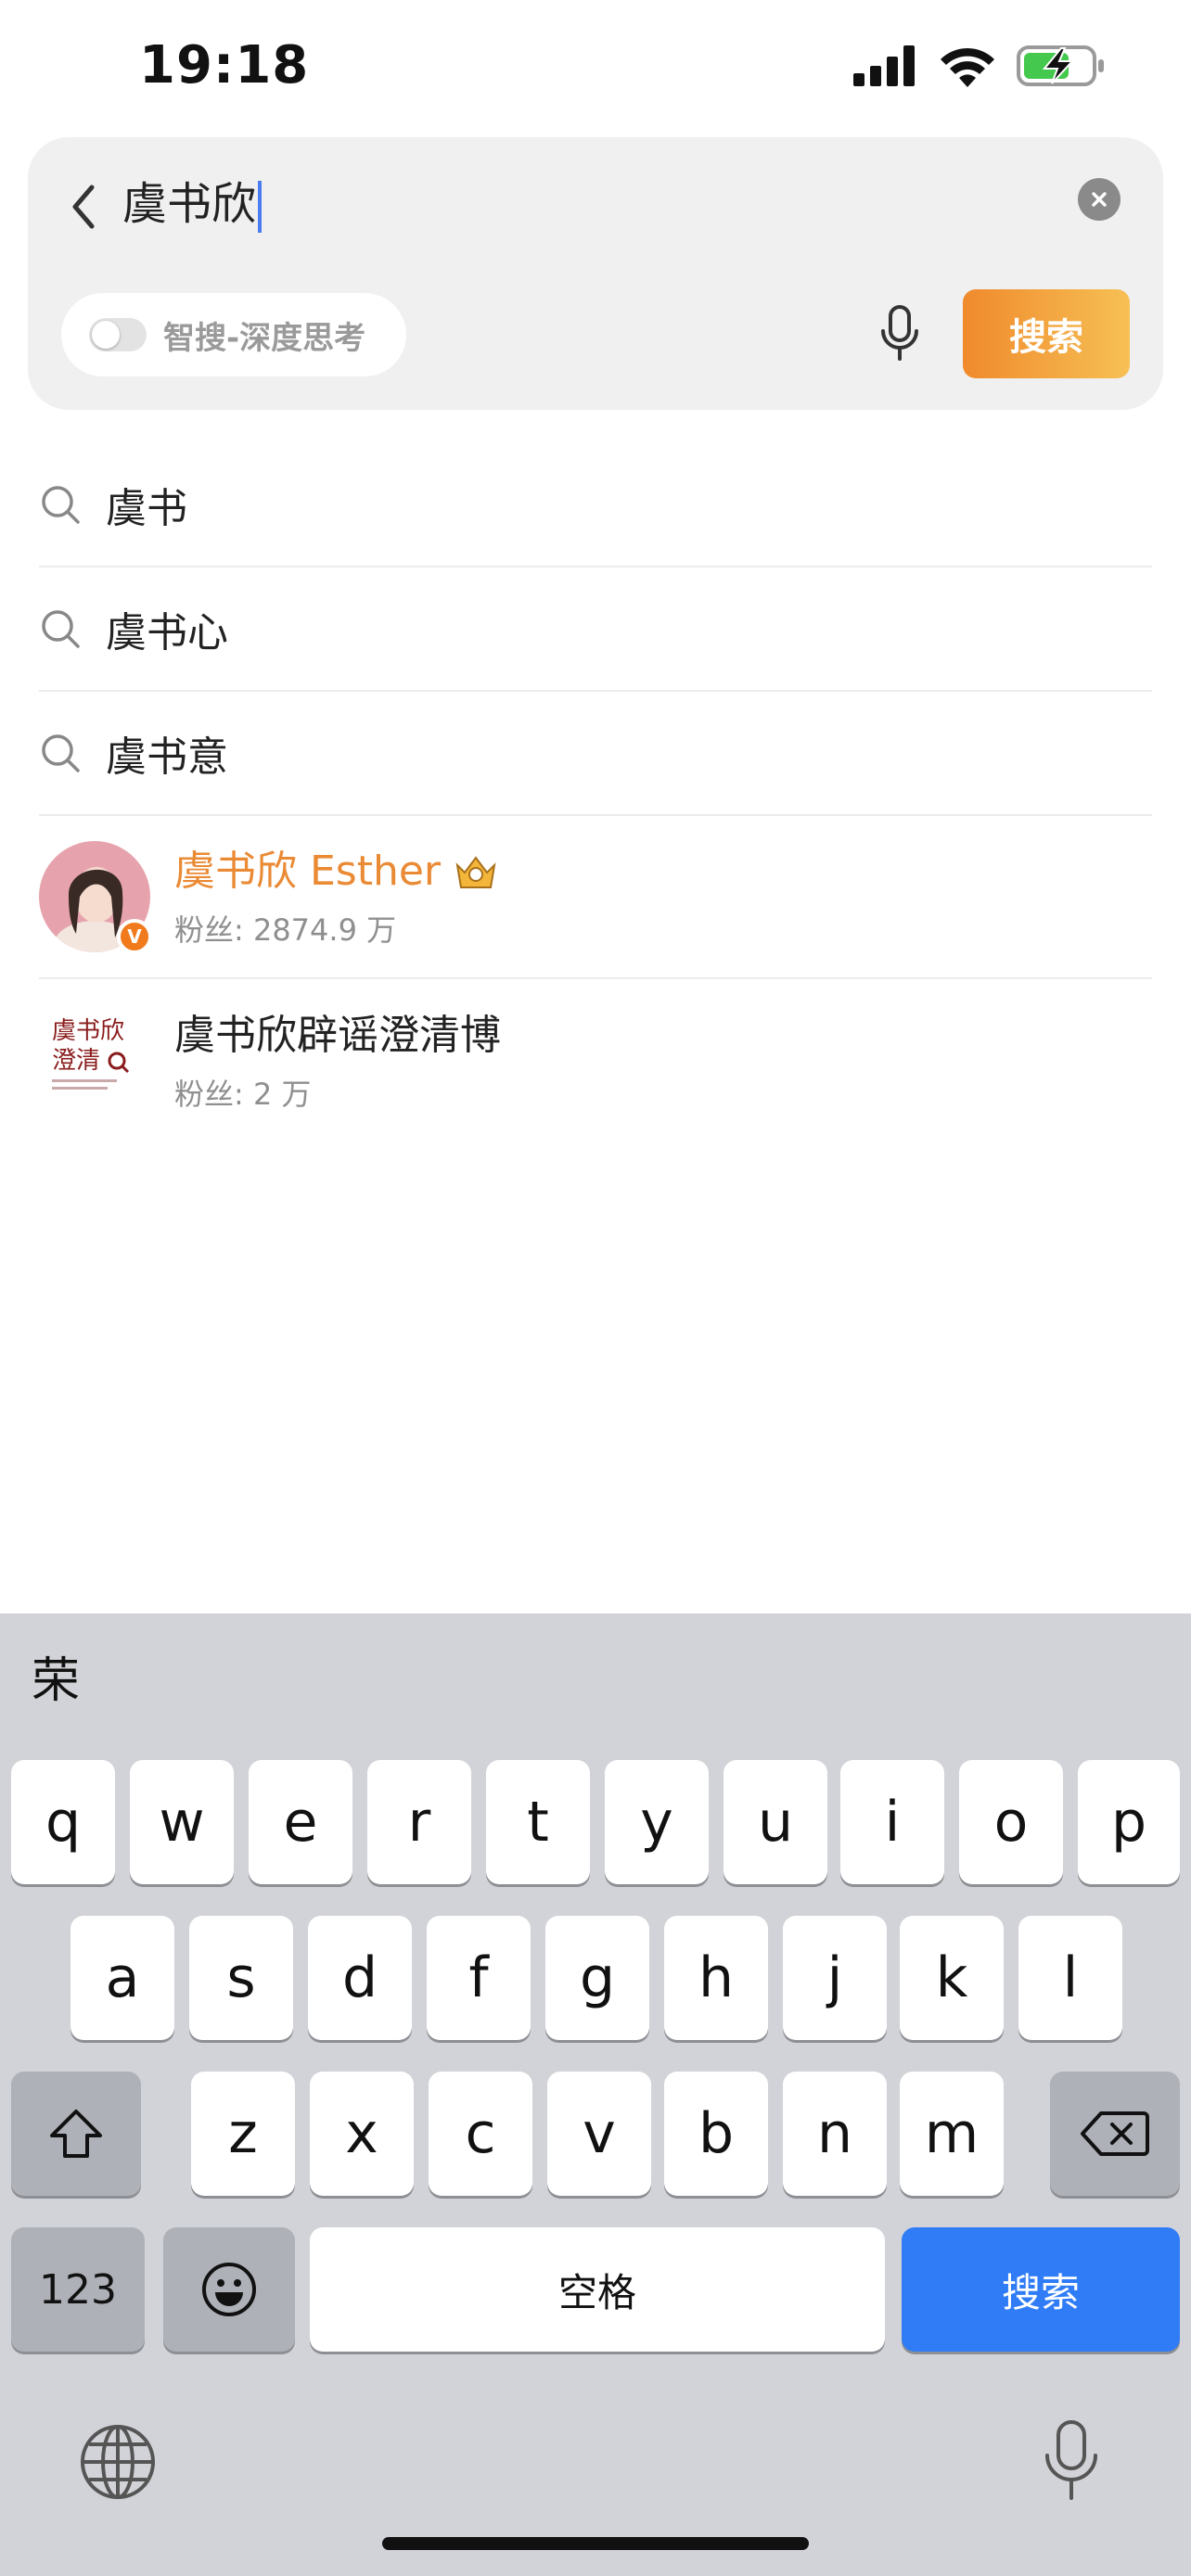 This screenshot has height=2576, width=1191. What do you see at coordinates (63, 1822) in the screenshot?
I see `key-q: q` at bounding box center [63, 1822].